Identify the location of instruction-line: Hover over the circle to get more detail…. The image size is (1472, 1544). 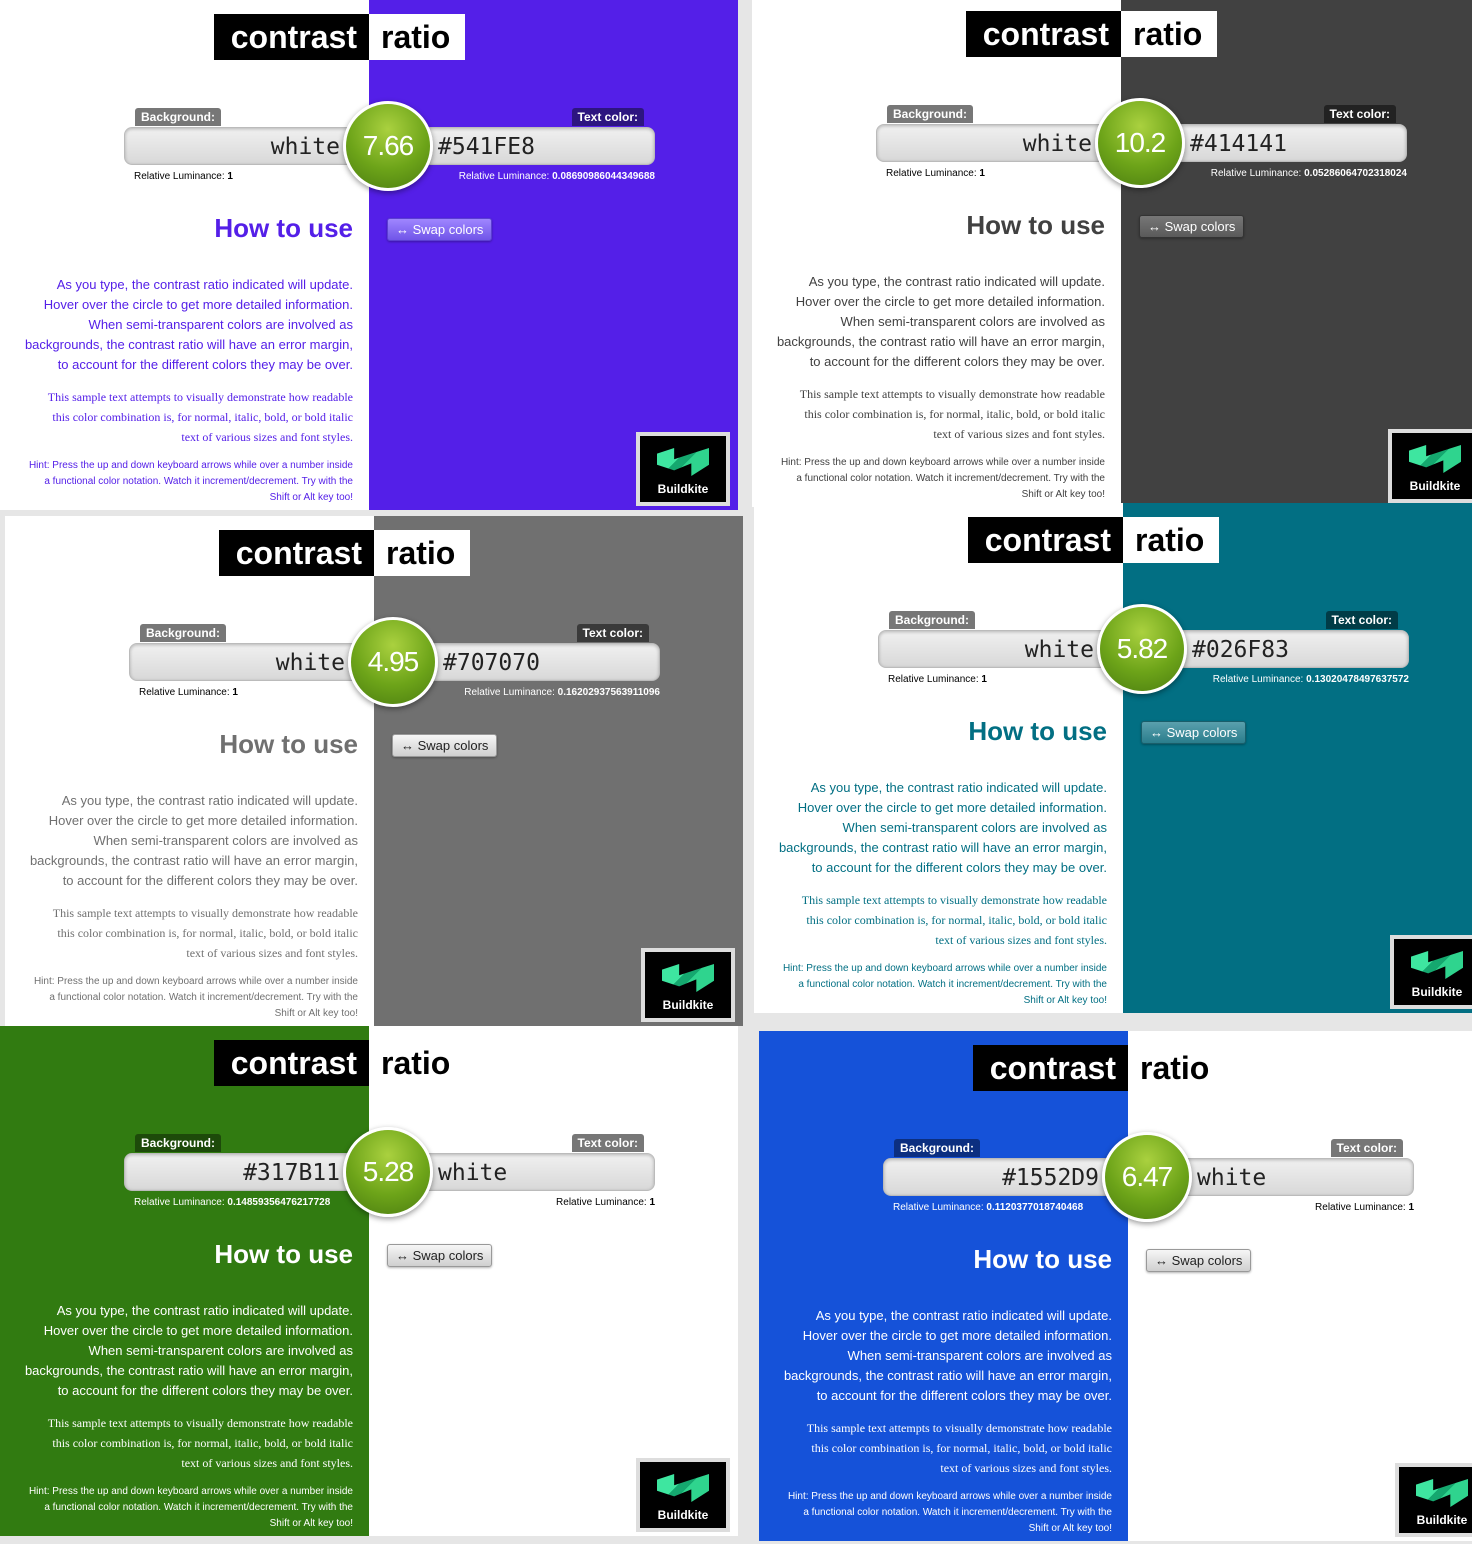
(950, 301).